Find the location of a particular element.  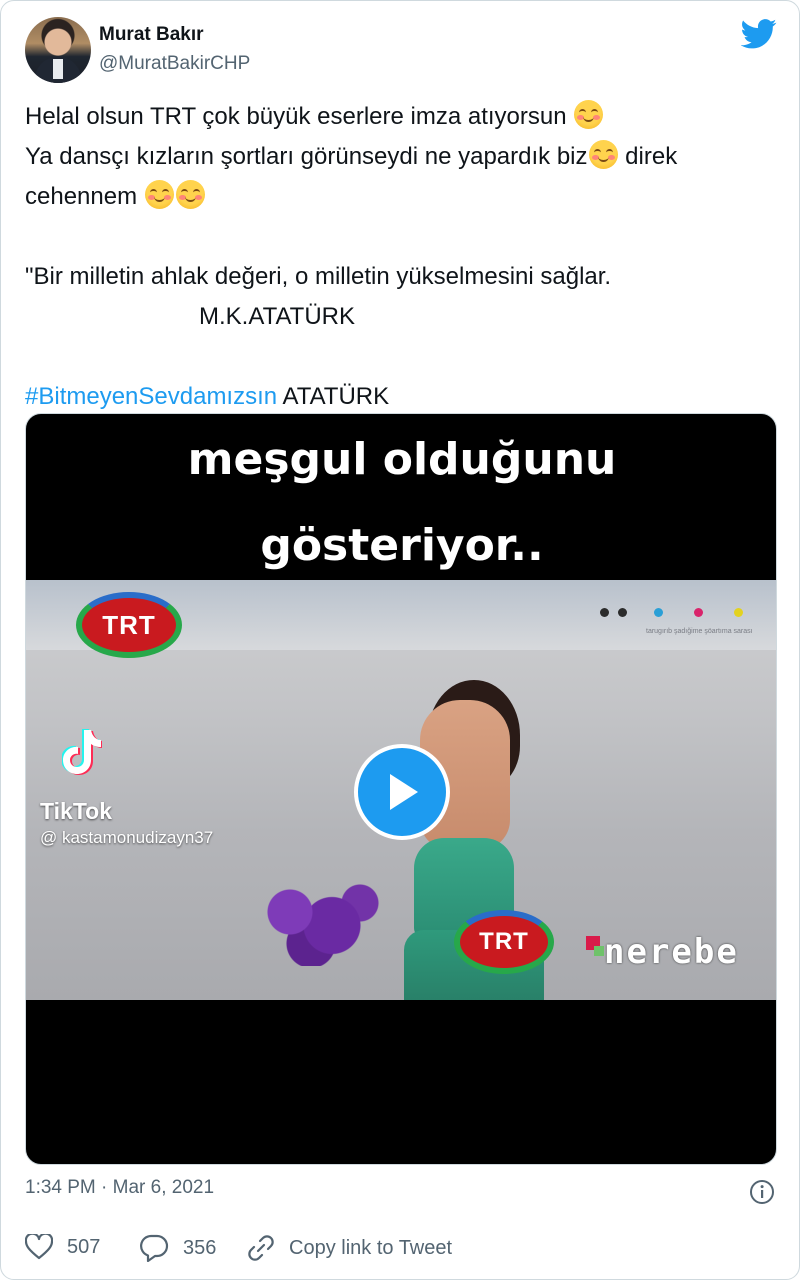

play-icon is located at coordinates (404, 792).